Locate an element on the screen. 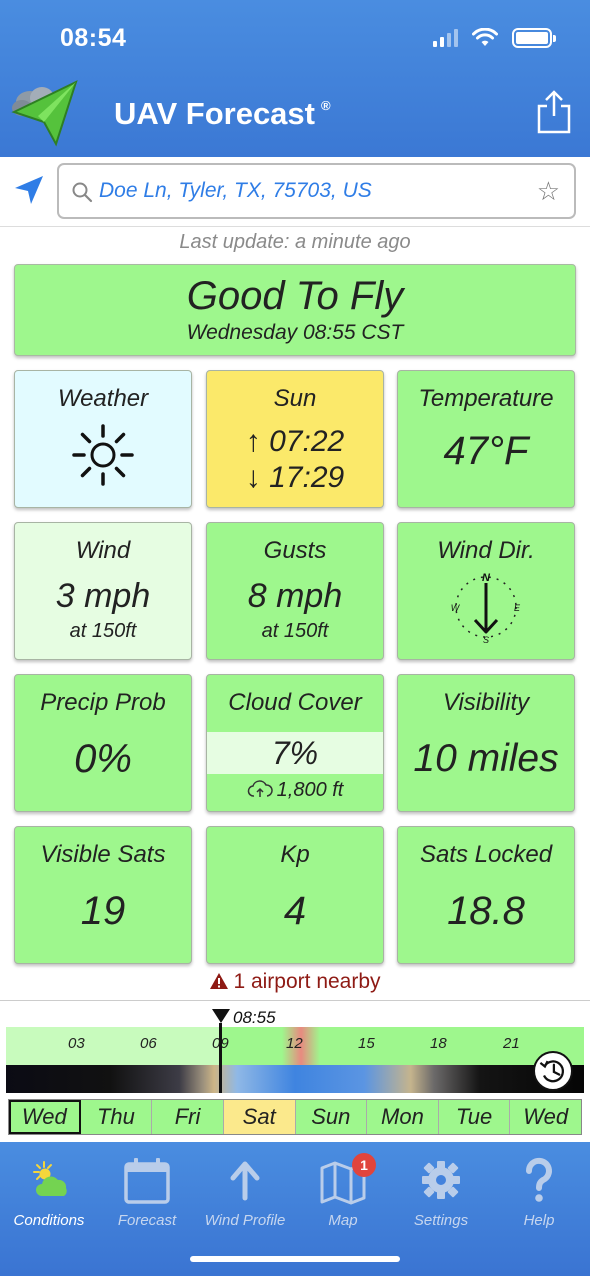 This screenshot has height=1276, width=590. day-tab: Thu is located at coordinates (116, 1117).